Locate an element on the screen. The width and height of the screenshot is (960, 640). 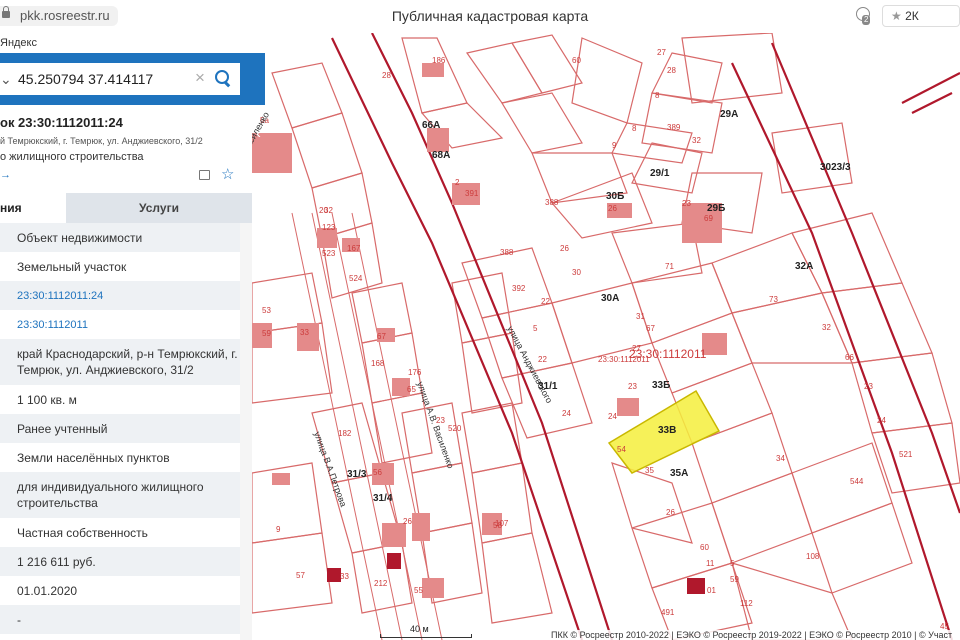
street-label: улица В.А.Петрова is located at coordinates (330, 469).